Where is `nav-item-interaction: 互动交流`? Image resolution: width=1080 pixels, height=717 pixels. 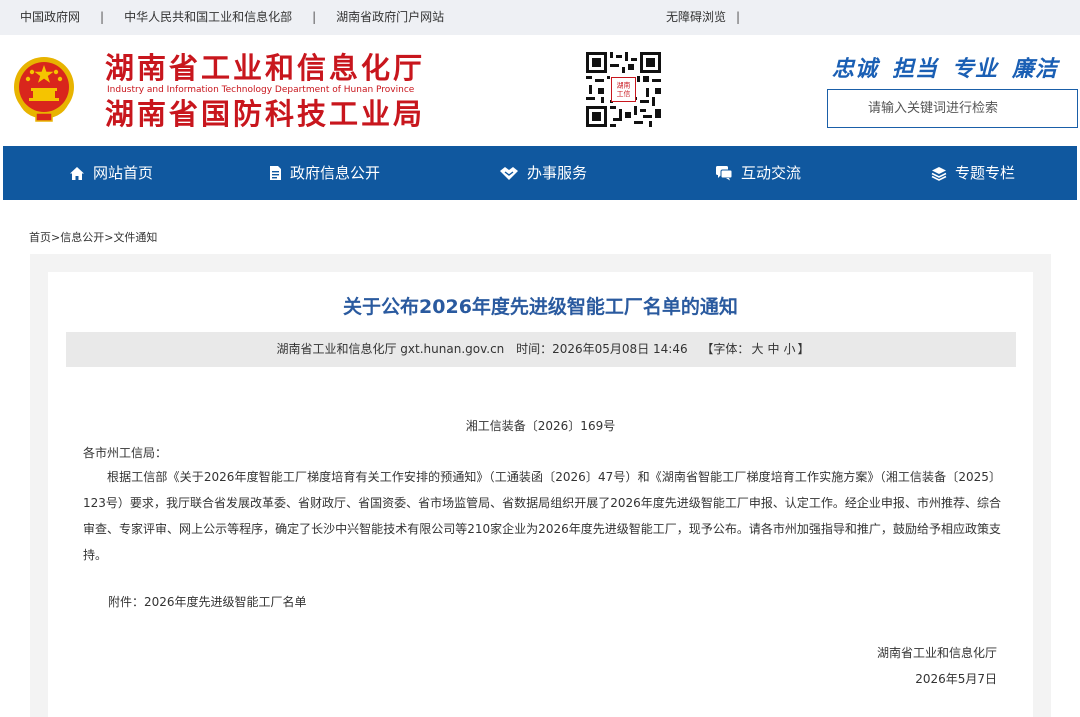
nav-item-interaction: 互动交流 is located at coordinates (758, 173).